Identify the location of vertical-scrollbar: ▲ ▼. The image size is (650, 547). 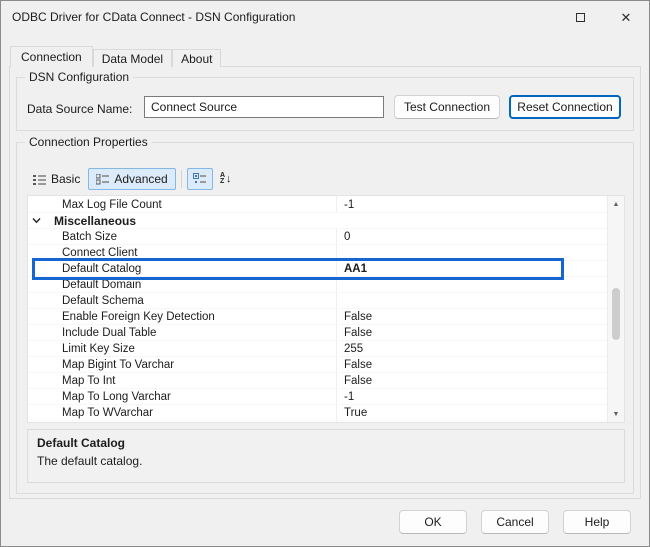
(615, 309).